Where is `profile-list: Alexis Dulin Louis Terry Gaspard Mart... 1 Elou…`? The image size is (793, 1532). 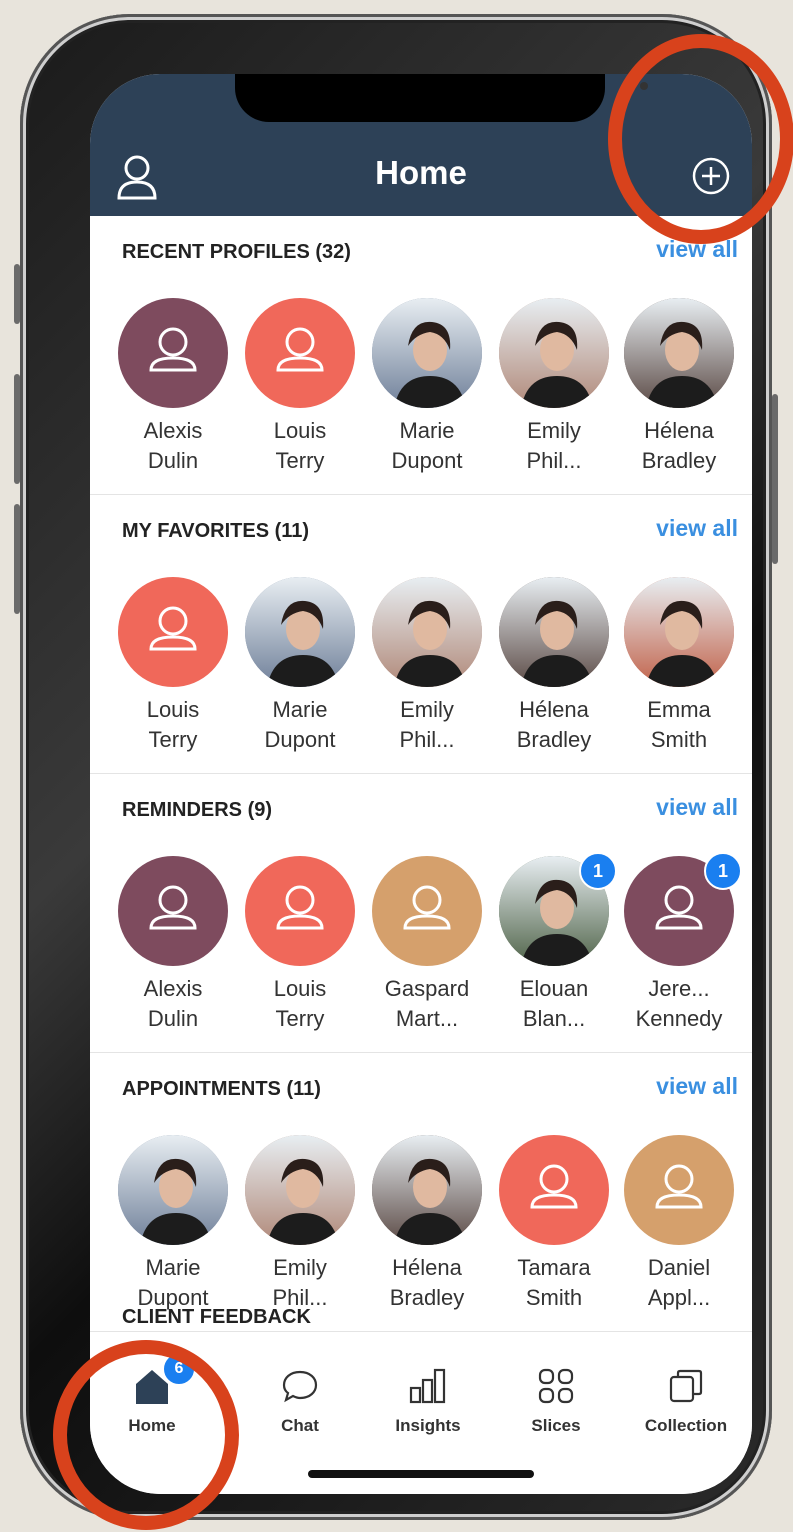
profile-list: Alexis Dulin Louis Terry Gaspard Mart... 1 Elou… is located at coordinates (435, 944).